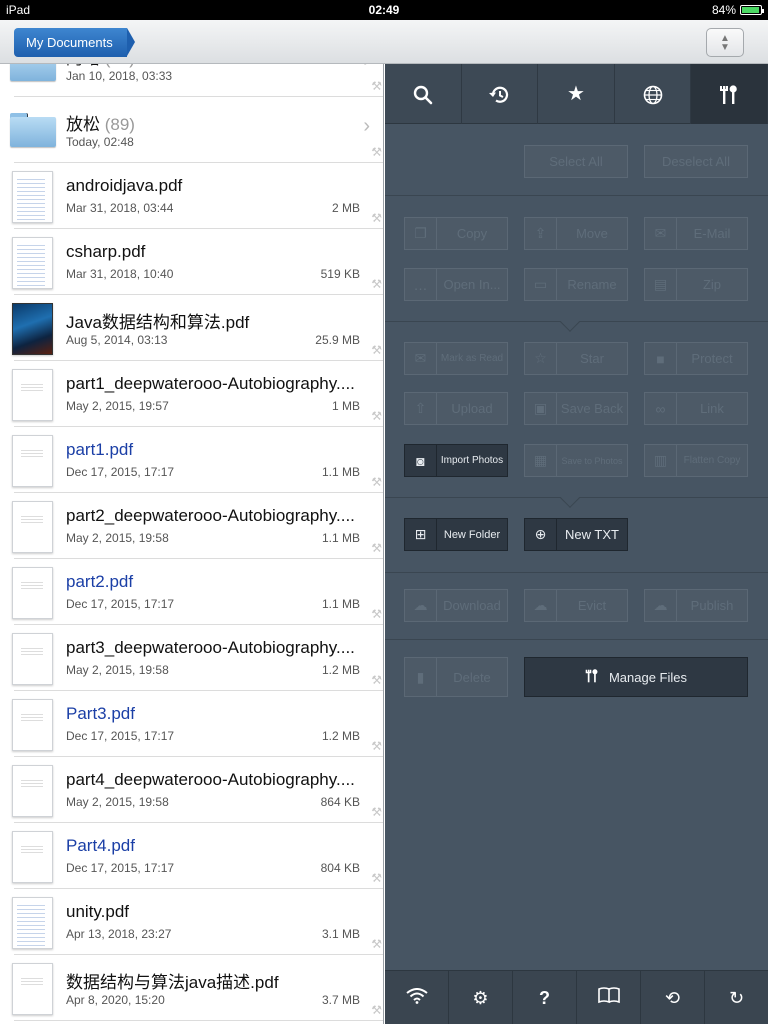  Describe the element at coordinates (423, 94) in the screenshot. I see `tab-search` at that location.